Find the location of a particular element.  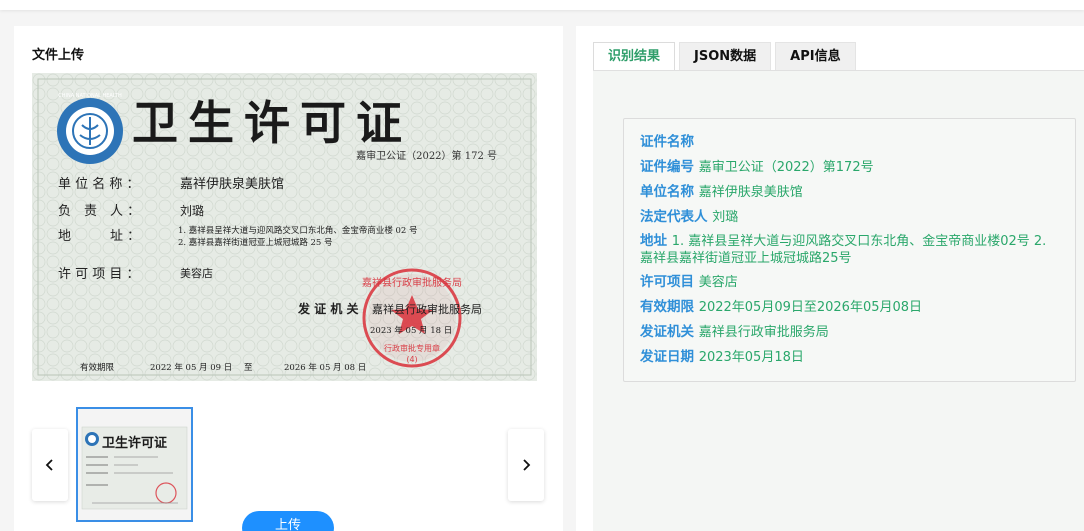

result-row-legal-rep: 法定代表人 刘璐 is located at coordinates (849, 217).